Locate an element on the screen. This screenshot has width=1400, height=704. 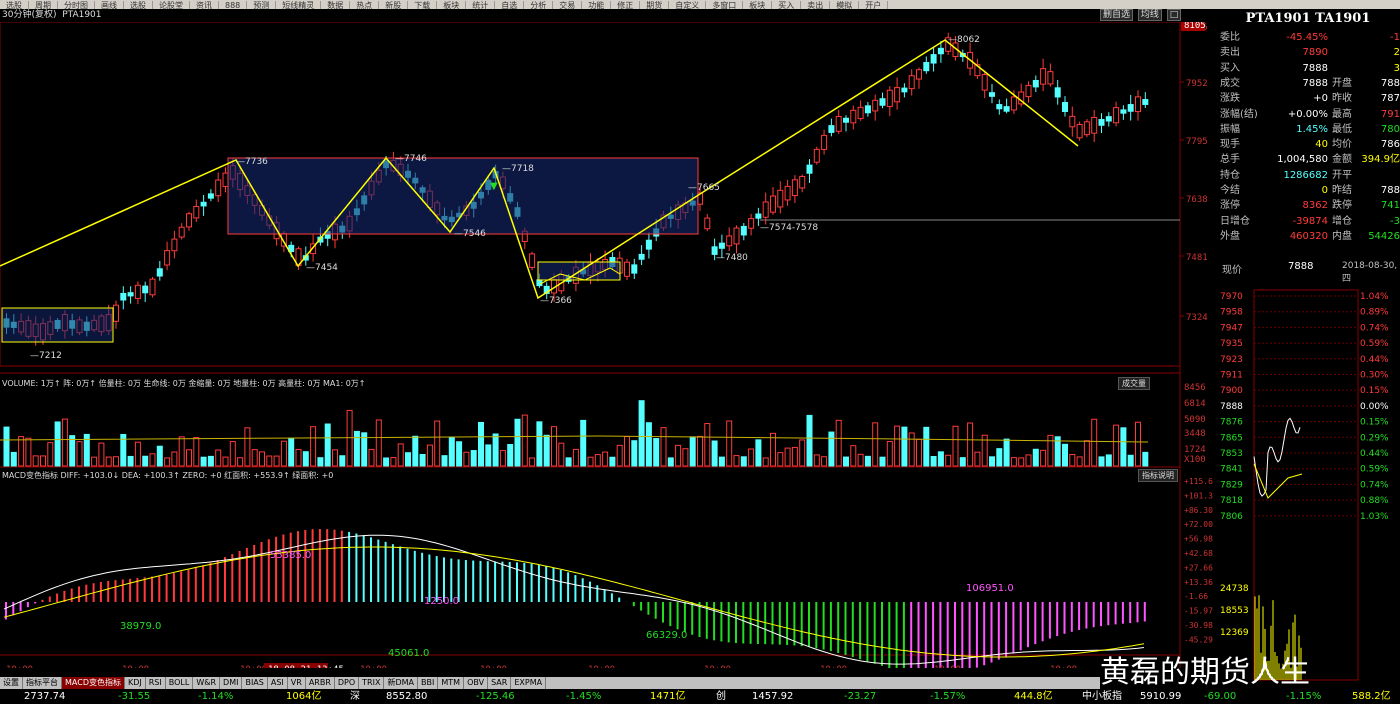
menu-item: 买入 is located at coordinates (787, 5).